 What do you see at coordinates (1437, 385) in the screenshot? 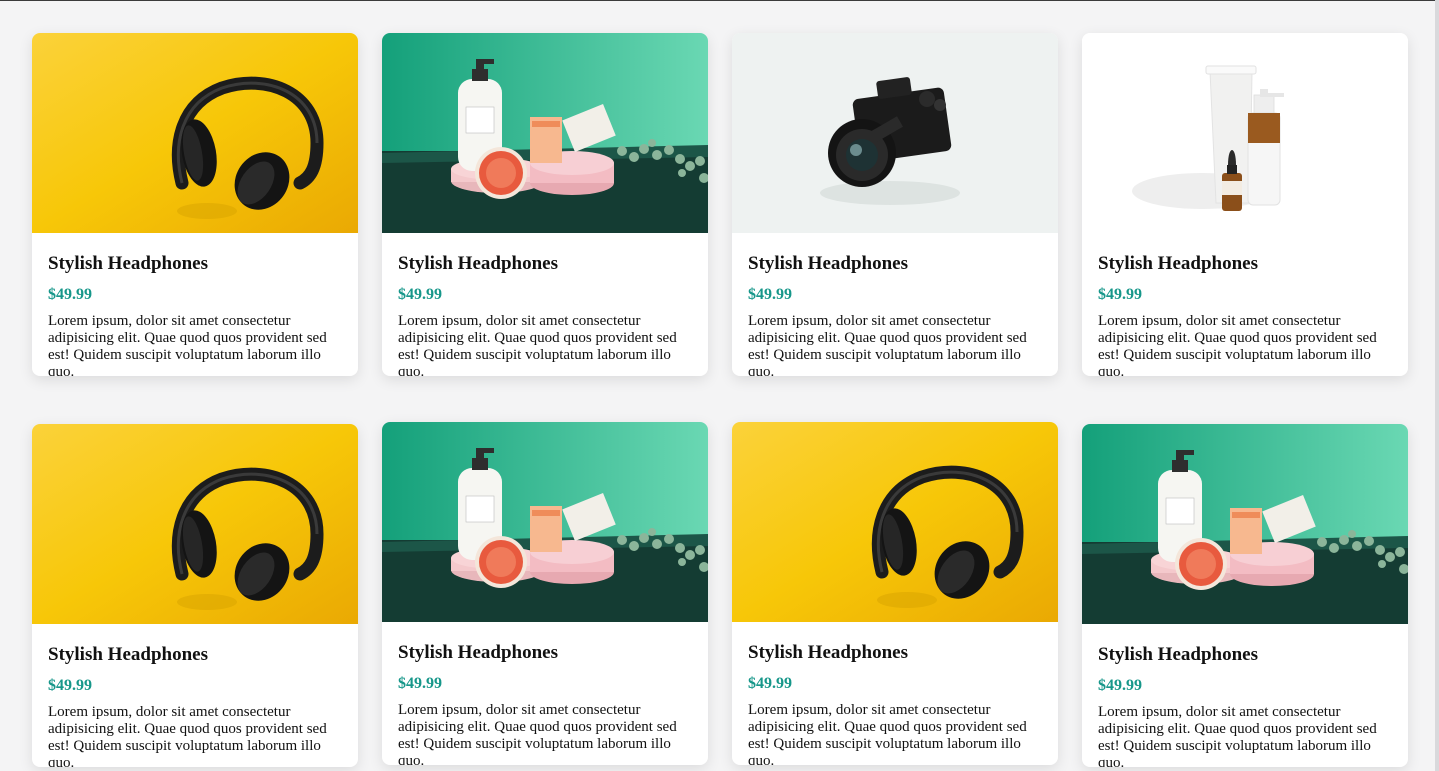
I see `page-scrollbar` at bounding box center [1437, 385].